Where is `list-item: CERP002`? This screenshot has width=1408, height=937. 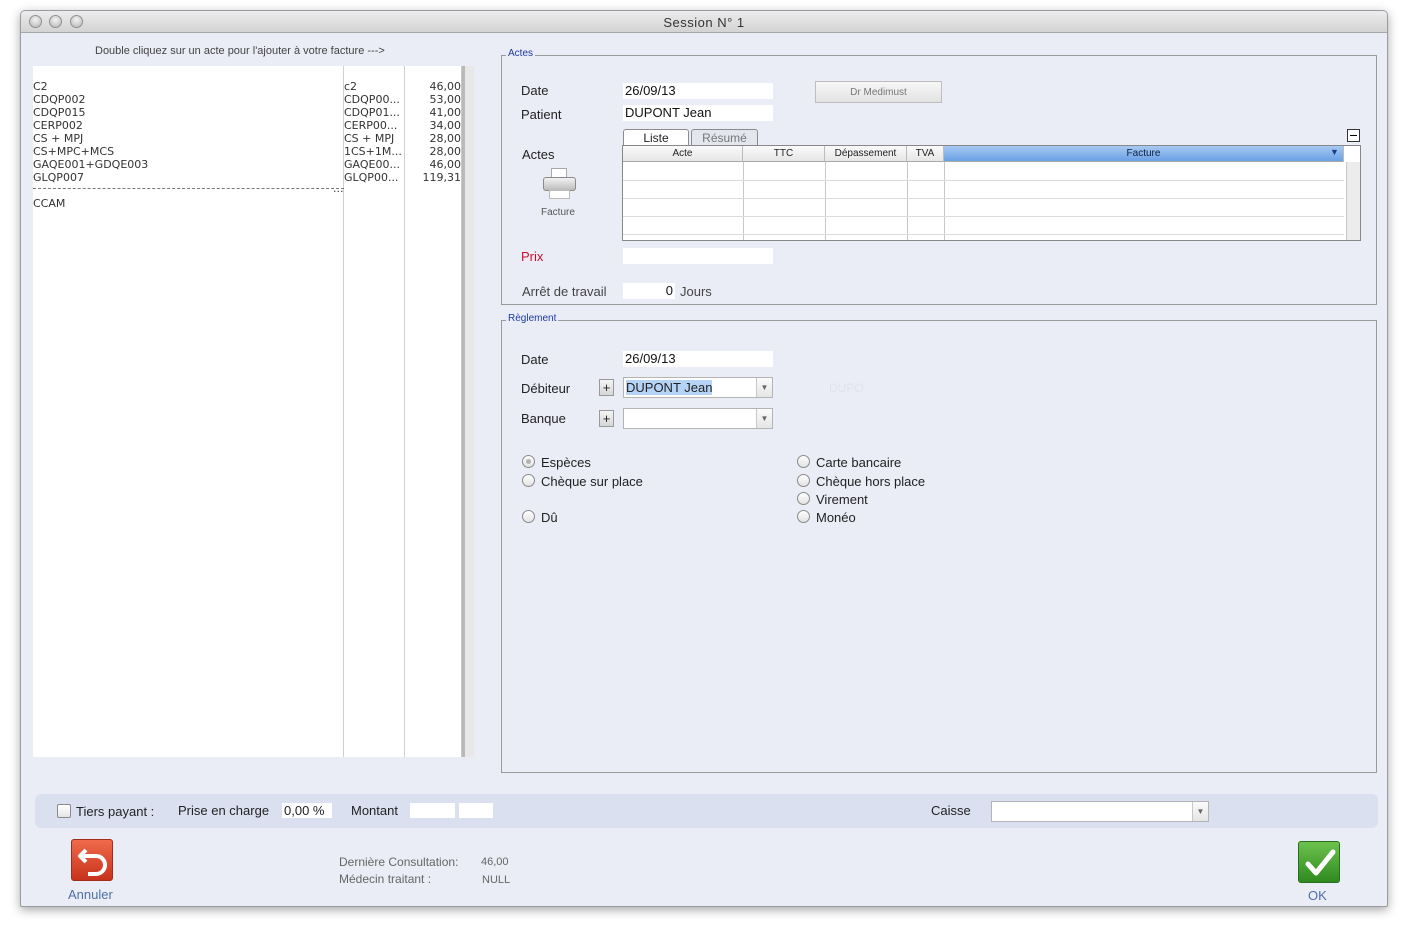 list-item: CERP002 is located at coordinates (58, 125).